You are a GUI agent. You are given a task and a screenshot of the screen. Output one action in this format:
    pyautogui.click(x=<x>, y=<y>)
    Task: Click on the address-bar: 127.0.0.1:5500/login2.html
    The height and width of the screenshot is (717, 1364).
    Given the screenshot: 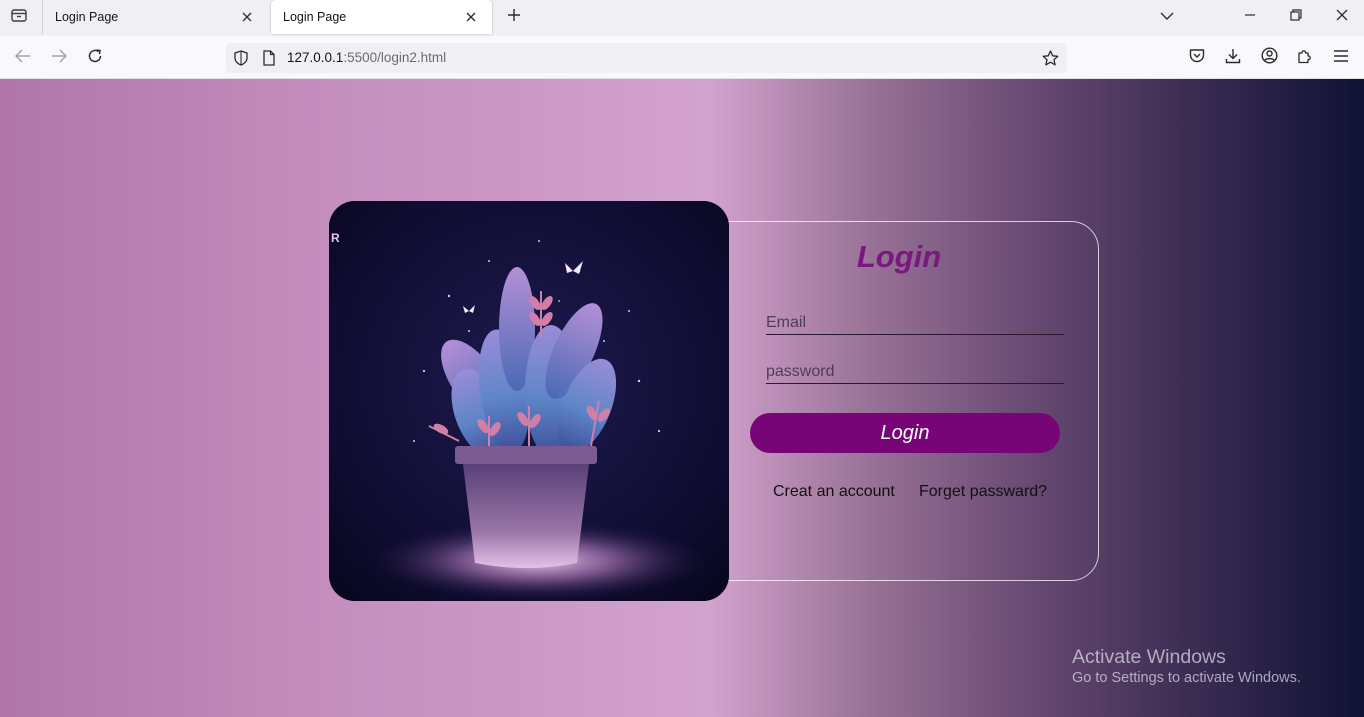 What is the action you would take?
    pyautogui.click(x=646, y=58)
    